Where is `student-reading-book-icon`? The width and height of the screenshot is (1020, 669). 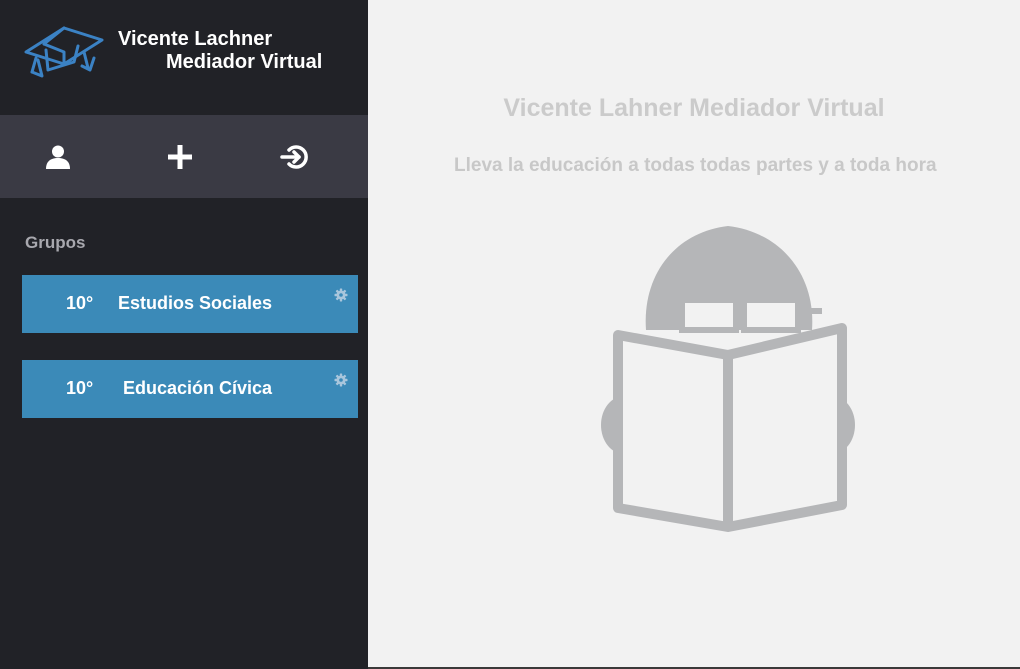 student-reading-book-icon is located at coordinates (728, 379).